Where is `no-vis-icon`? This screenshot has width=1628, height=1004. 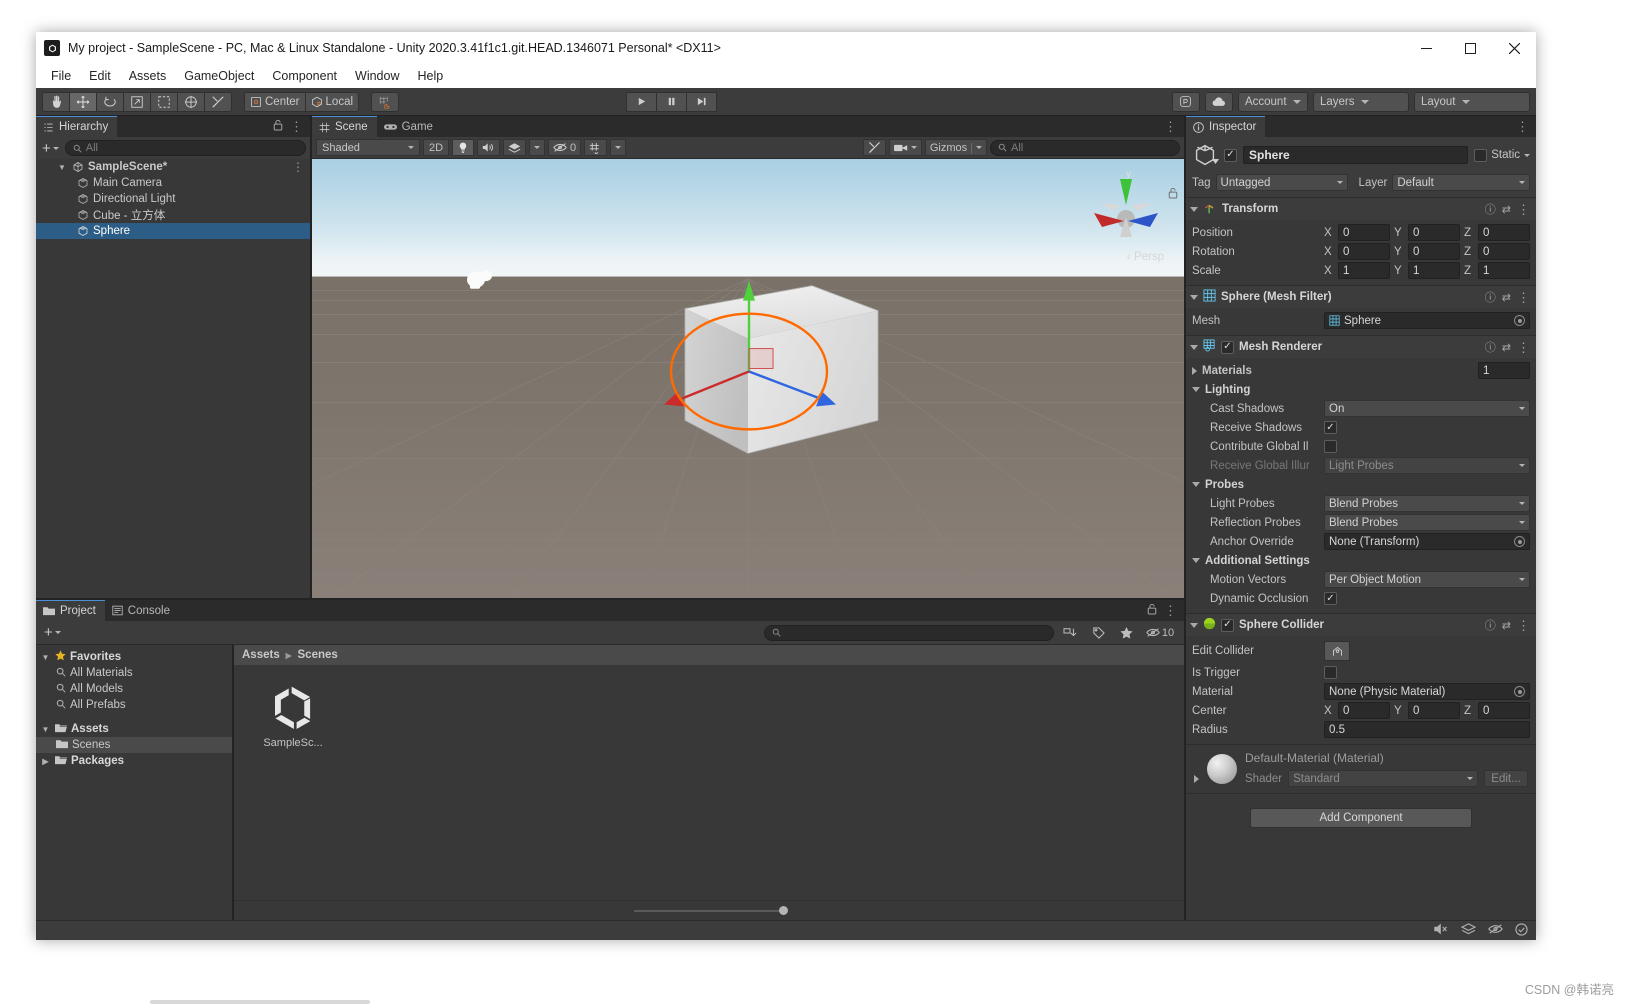 no-vis-icon is located at coordinates (1495, 930).